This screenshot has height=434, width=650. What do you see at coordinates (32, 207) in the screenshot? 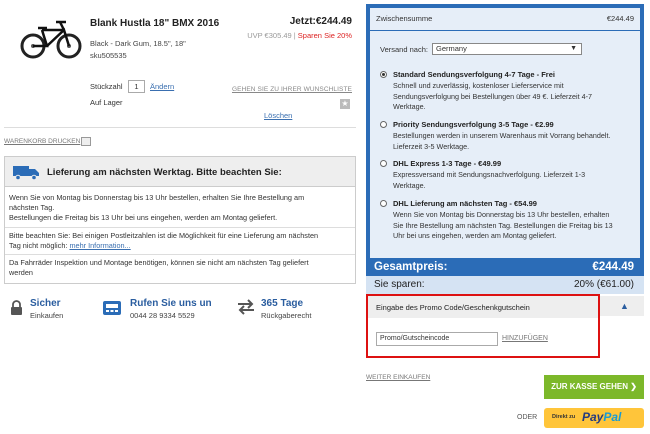
I see `delivery-text: nächsten Tag.` at bounding box center [32, 207].